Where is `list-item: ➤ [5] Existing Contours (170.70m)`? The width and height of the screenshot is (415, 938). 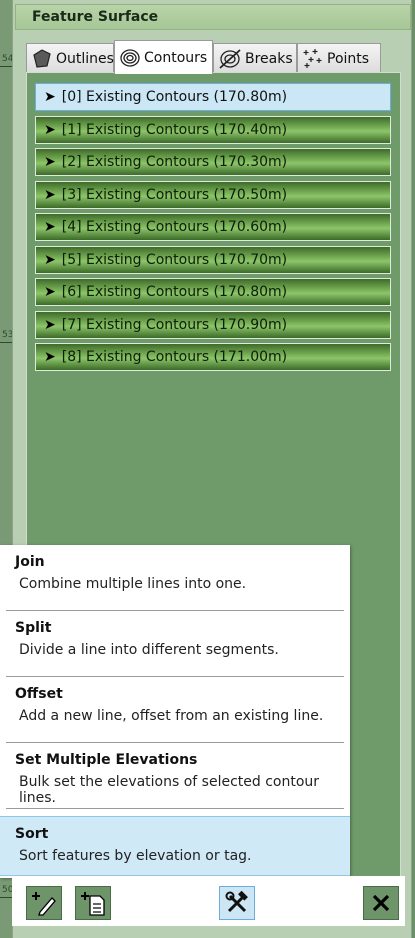
list-item: ➤ [5] Existing Contours (170.70m) is located at coordinates (213, 260).